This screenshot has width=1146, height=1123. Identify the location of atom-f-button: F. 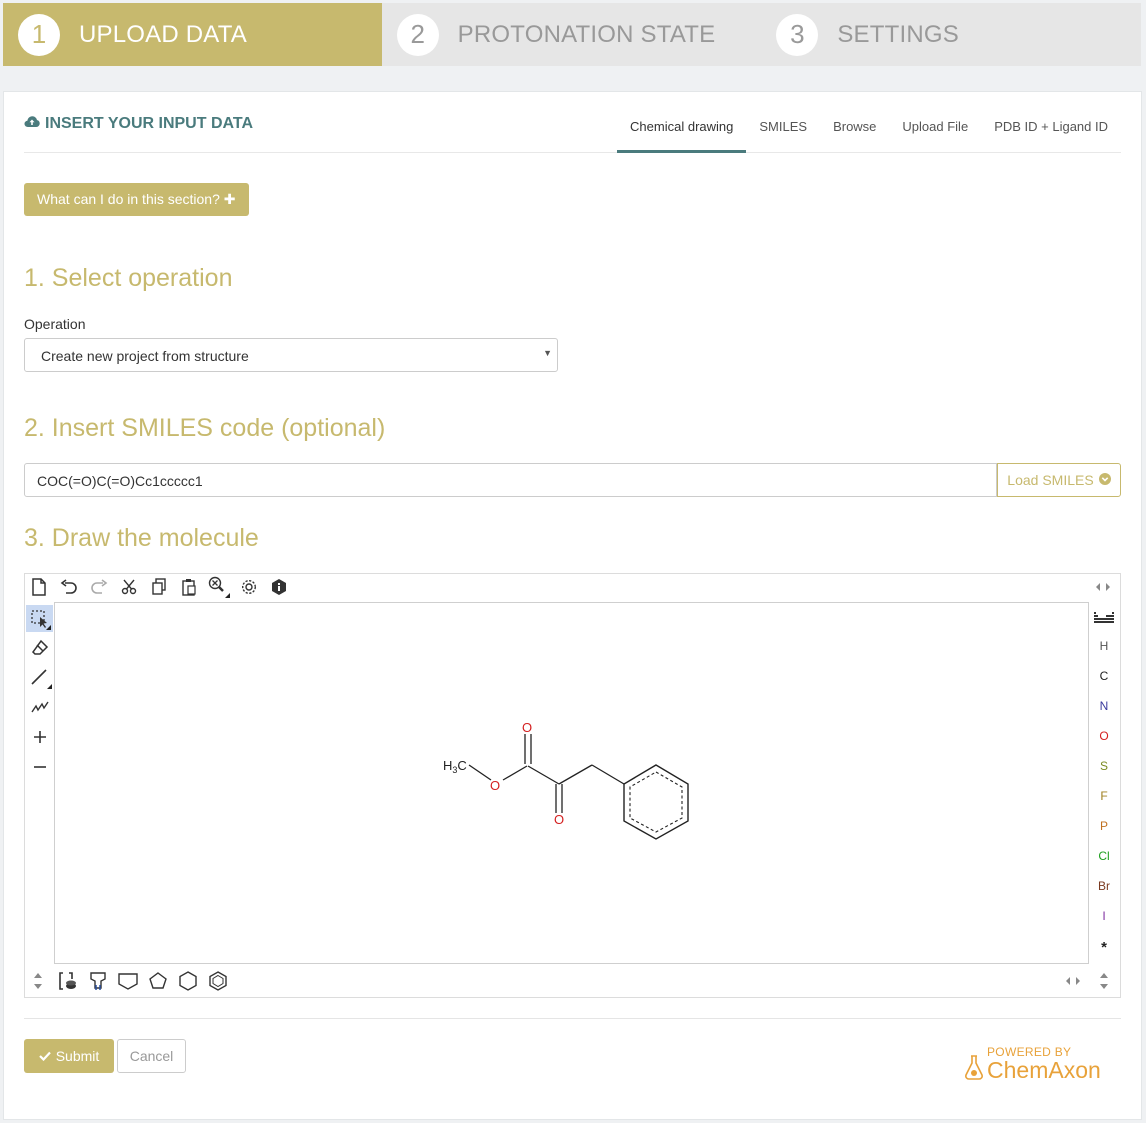
(1104, 796).